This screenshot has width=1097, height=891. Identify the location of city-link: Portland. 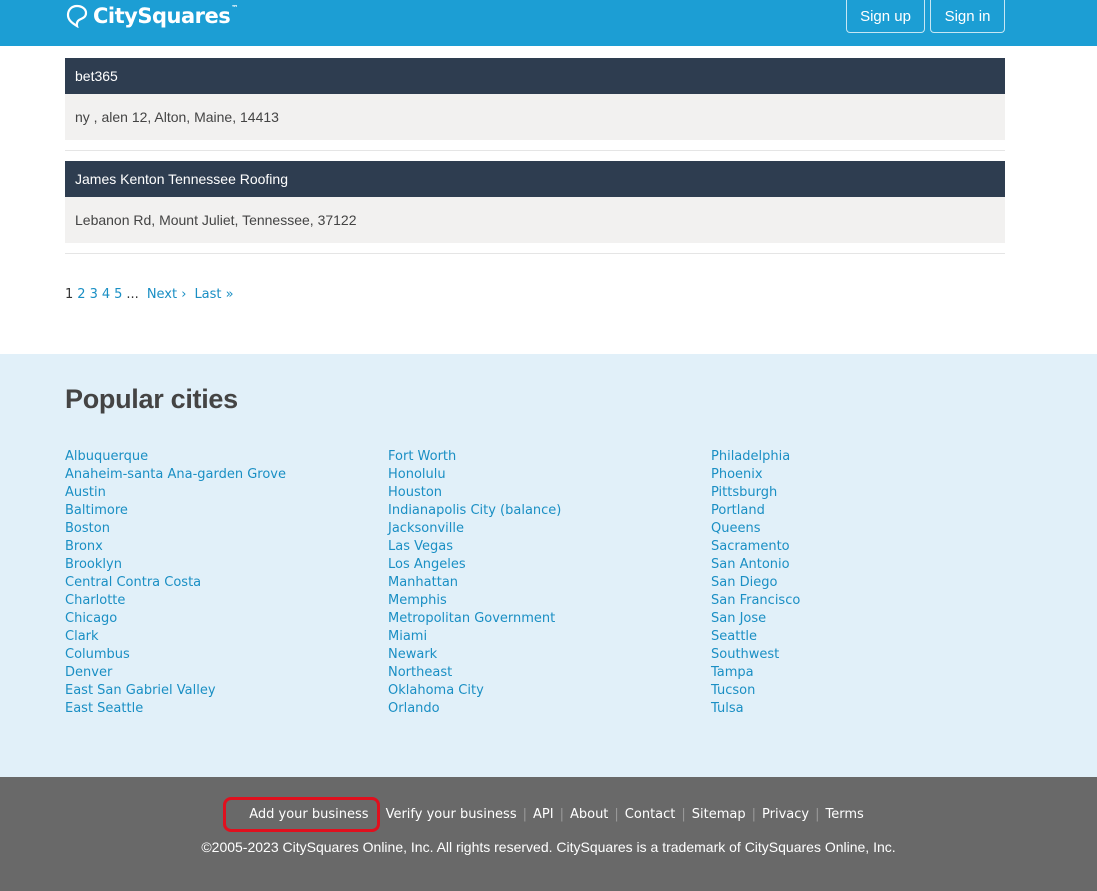
(738, 510).